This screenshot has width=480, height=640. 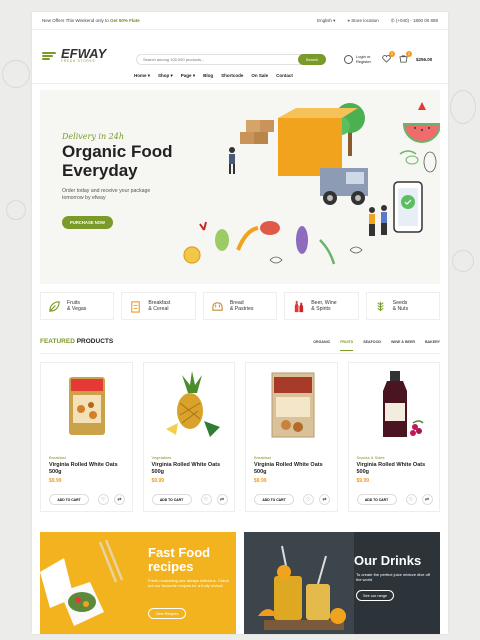 I want to click on logo: EFWAY FRESH STORES, so click(x=74, y=54).